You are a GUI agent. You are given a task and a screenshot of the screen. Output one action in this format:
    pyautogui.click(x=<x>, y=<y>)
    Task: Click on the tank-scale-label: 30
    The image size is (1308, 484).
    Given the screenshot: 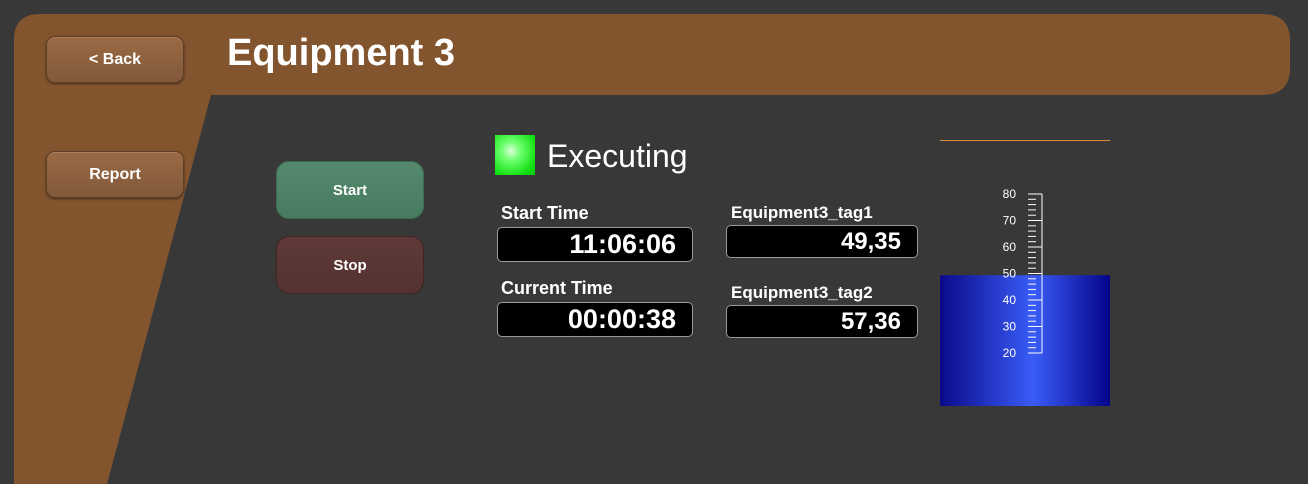 What is the action you would take?
    pyautogui.click(x=1010, y=327)
    